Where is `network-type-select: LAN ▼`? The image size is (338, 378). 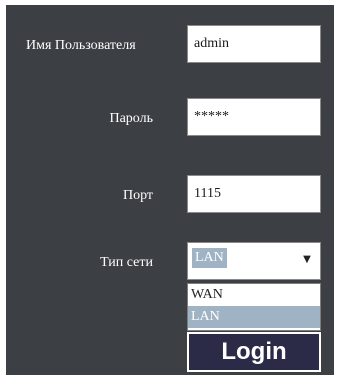 network-type-select: LAN ▼ is located at coordinates (254, 261).